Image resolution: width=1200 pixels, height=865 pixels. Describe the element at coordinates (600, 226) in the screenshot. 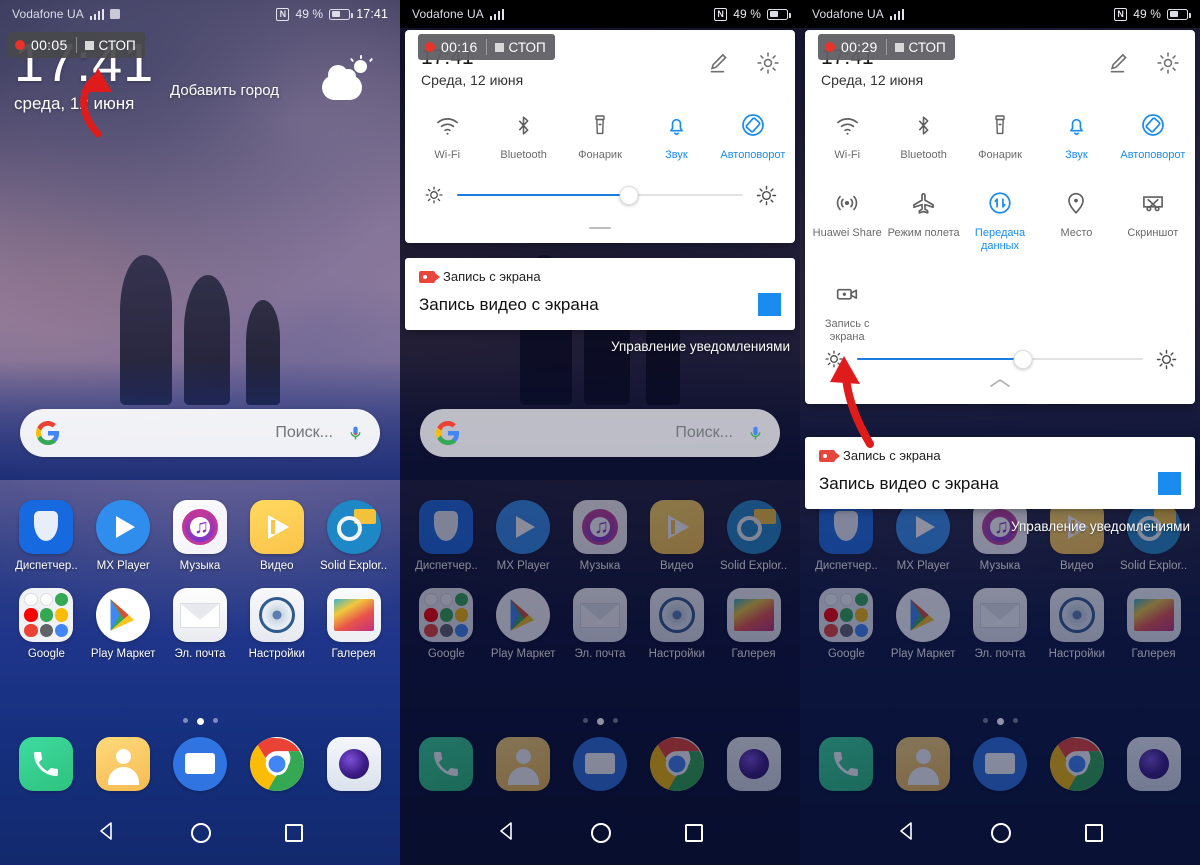

I see `panel-drag-handle` at that location.